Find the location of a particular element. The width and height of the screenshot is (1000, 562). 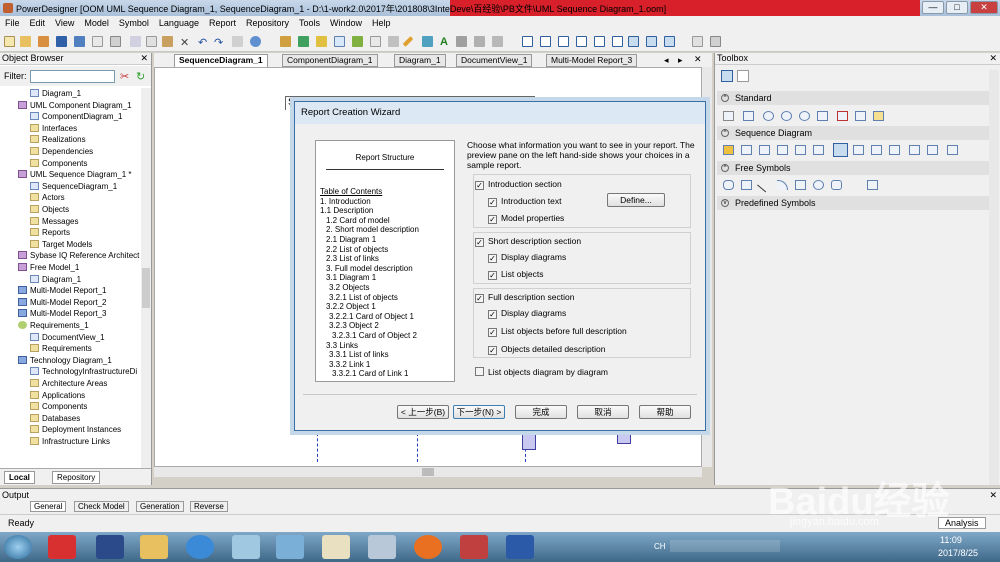

save-icon is located at coordinates (61, 41).